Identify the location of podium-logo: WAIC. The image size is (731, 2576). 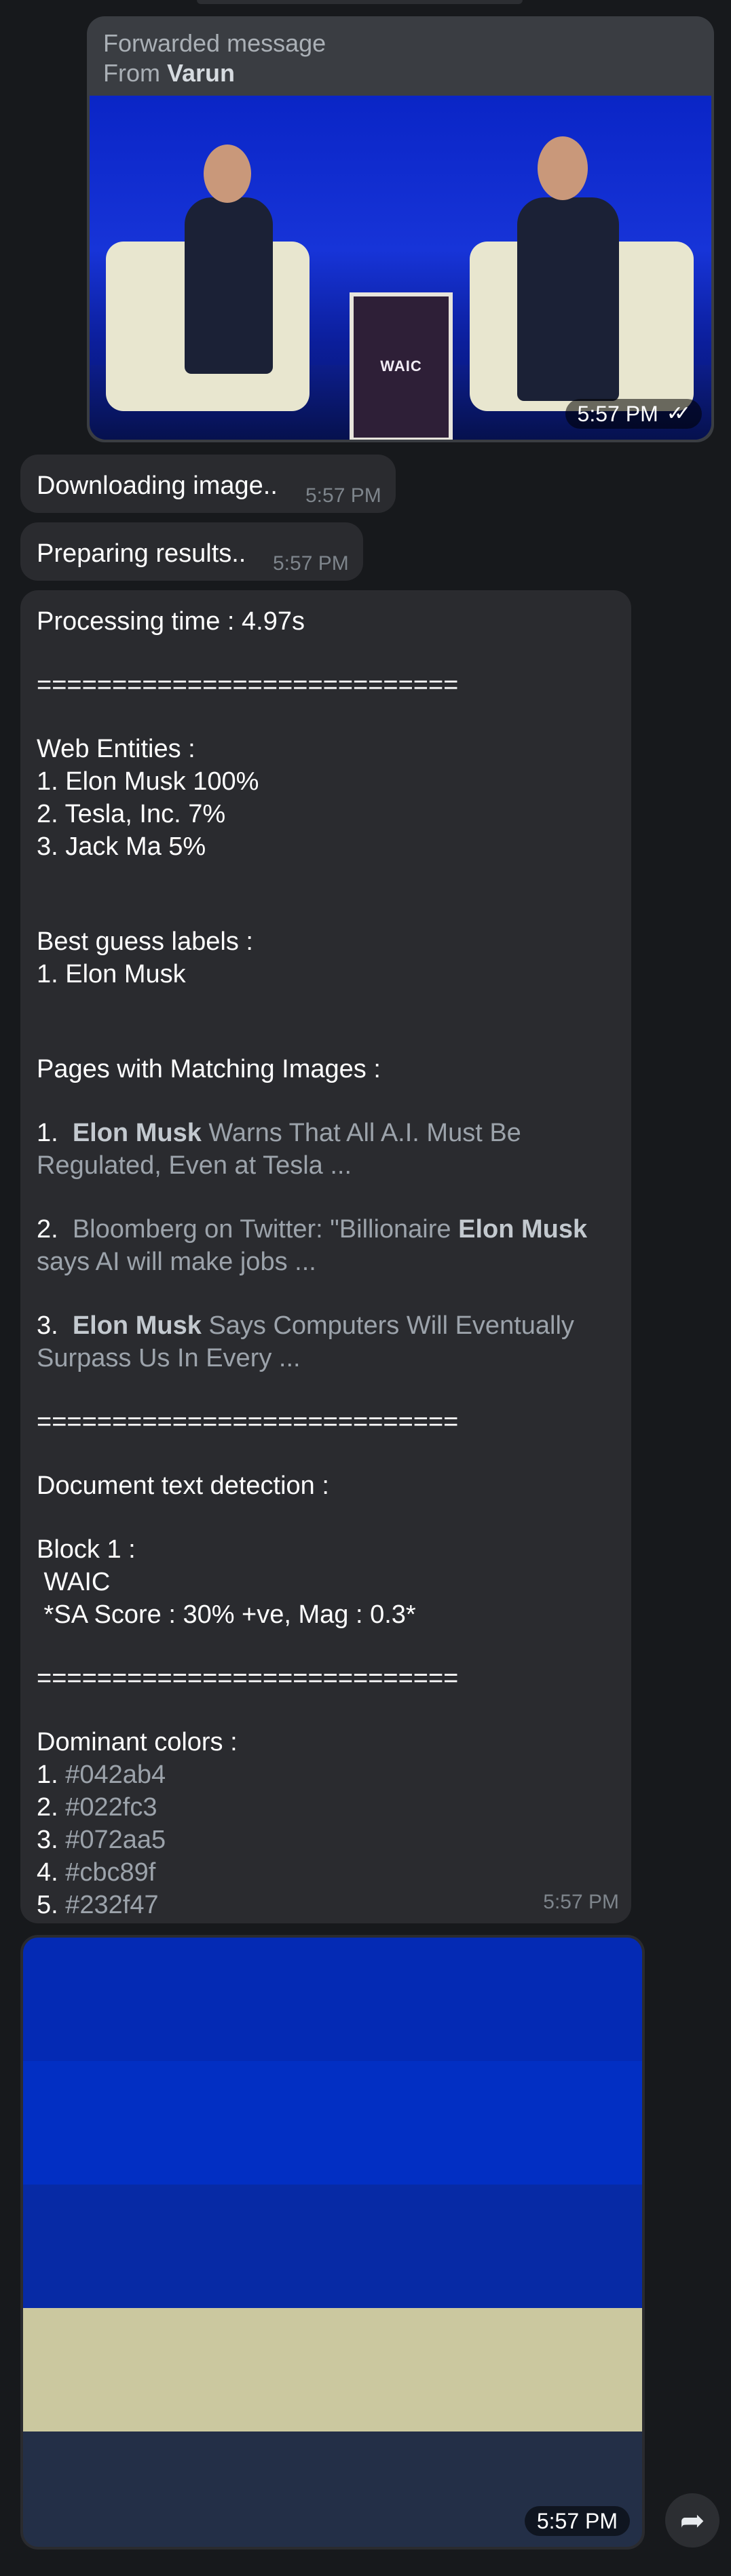
(401, 366).